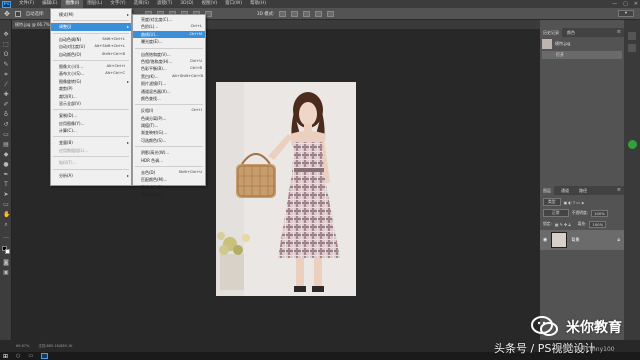  I want to click on zoom-tool-icon: ⌕, so click(6, 225).